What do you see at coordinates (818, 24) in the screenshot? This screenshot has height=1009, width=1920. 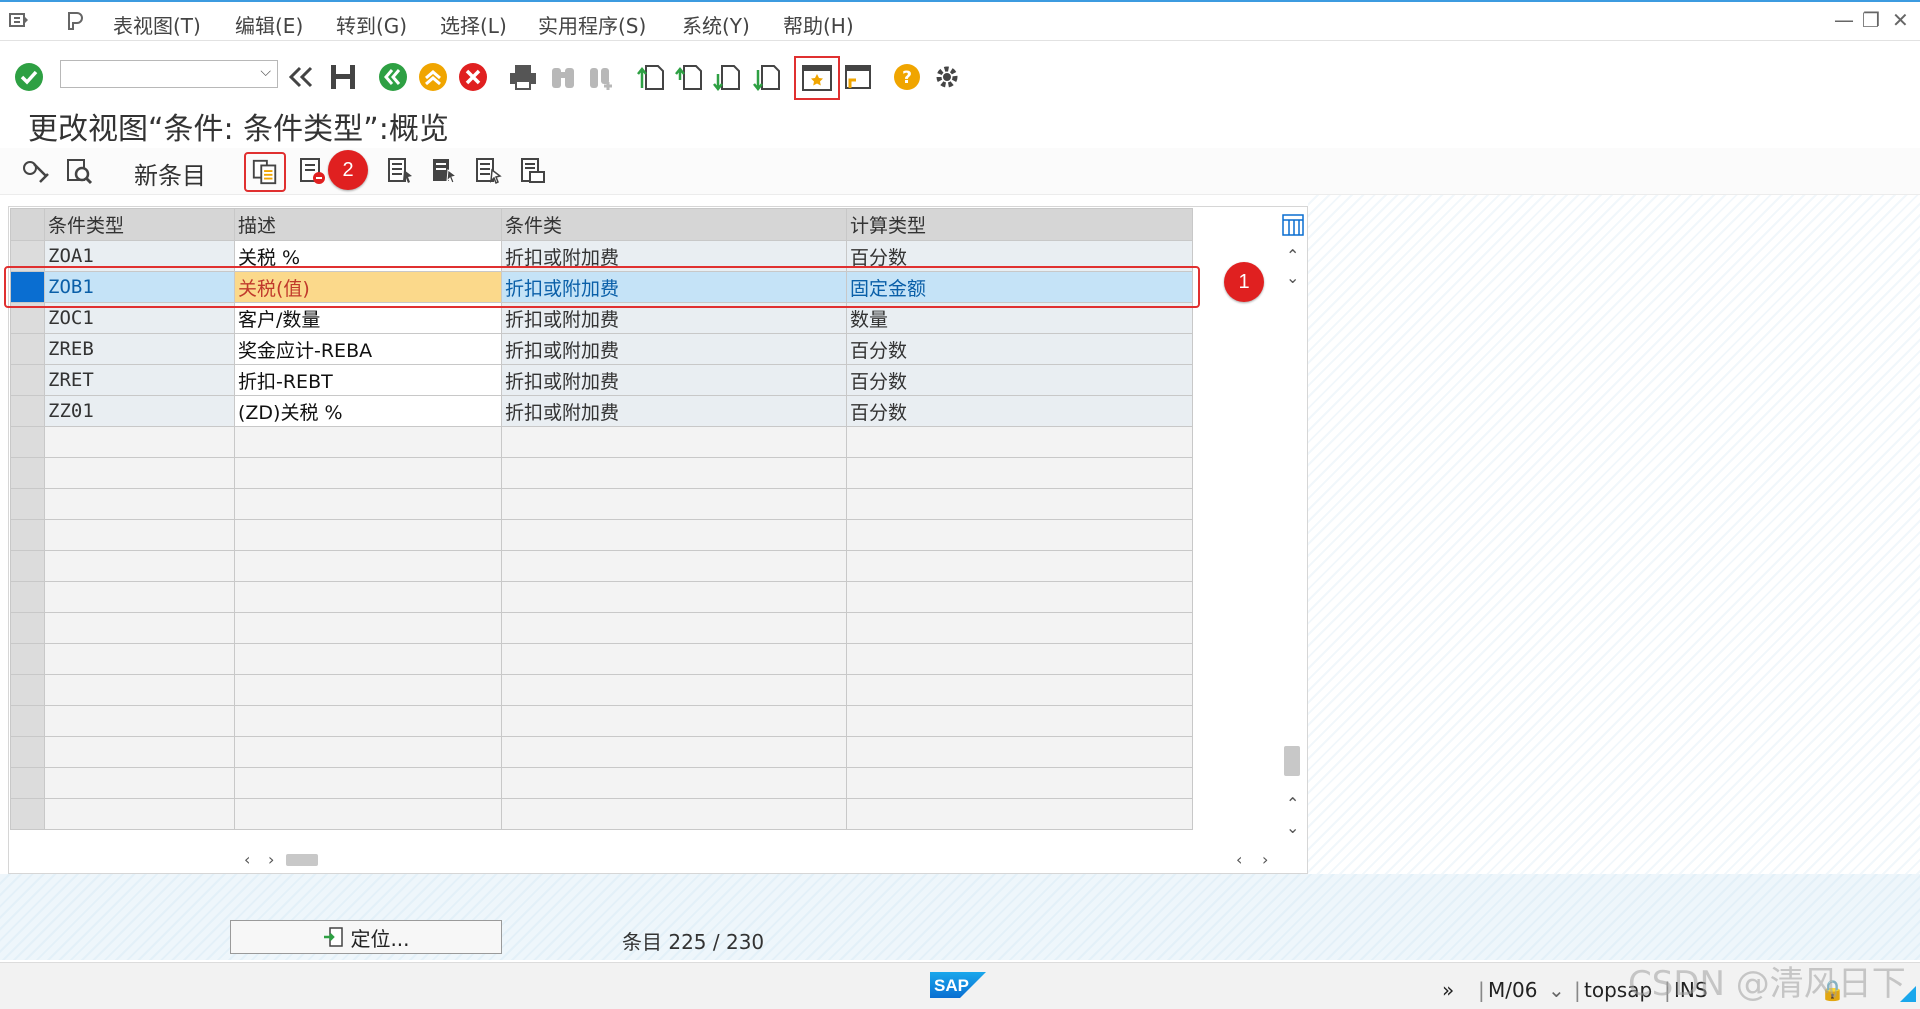 I see `menu-help: 帮助(H)` at bounding box center [818, 24].